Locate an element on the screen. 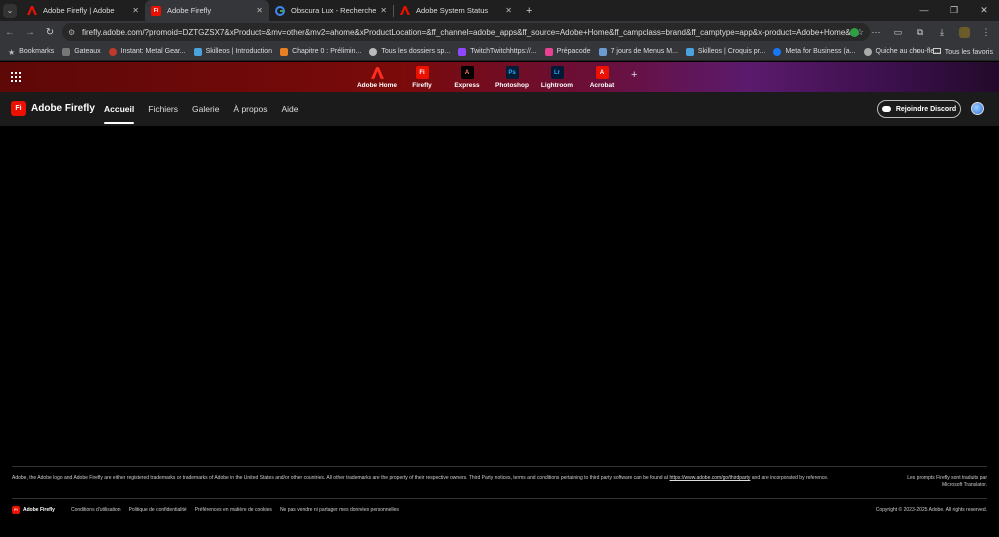 This screenshot has width=999, height=537. app-lightroom: Lr Lightroom is located at coordinates (557, 77).